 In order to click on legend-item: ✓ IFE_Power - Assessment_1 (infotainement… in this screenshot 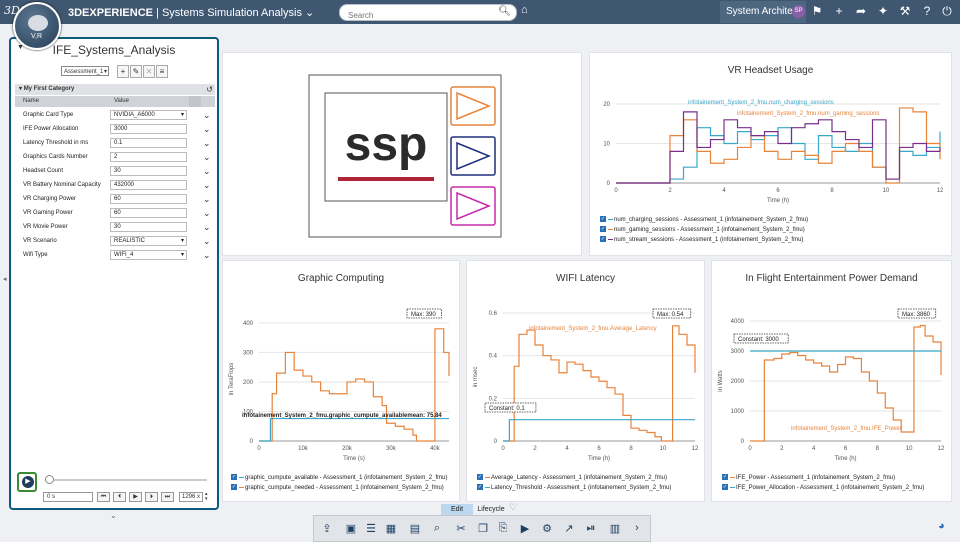, I will do `click(823, 478)`.